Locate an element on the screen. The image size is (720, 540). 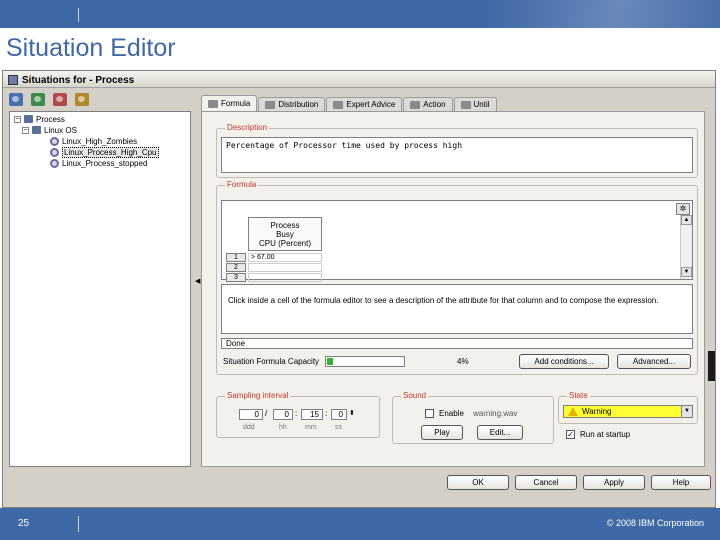
os-icon is located at coordinates (36, 130).